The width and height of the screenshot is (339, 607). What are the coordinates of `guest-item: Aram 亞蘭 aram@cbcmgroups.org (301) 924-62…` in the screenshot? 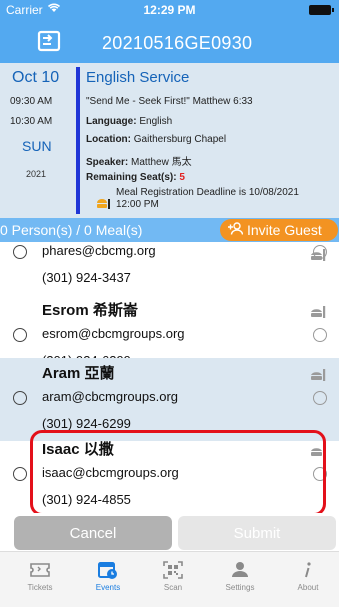 It's located at (169, 399).